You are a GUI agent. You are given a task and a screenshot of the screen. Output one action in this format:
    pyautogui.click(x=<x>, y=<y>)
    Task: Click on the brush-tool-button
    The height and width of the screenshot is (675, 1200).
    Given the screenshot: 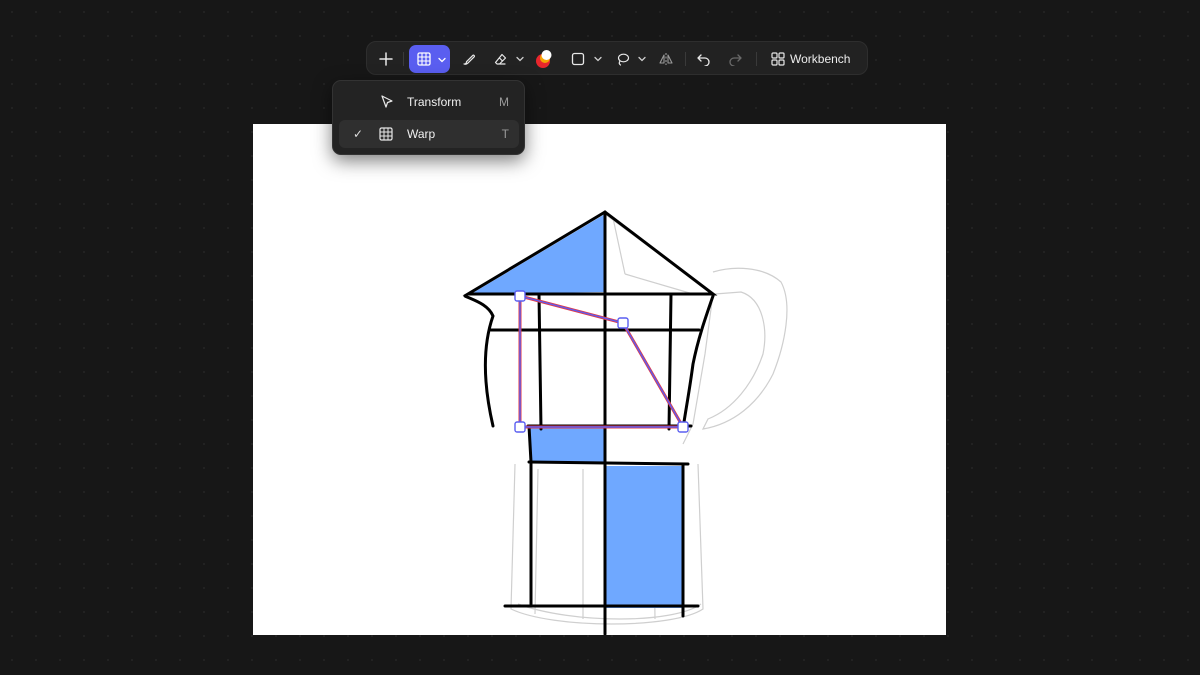 What is the action you would take?
    pyautogui.click(x=468, y=59)
    